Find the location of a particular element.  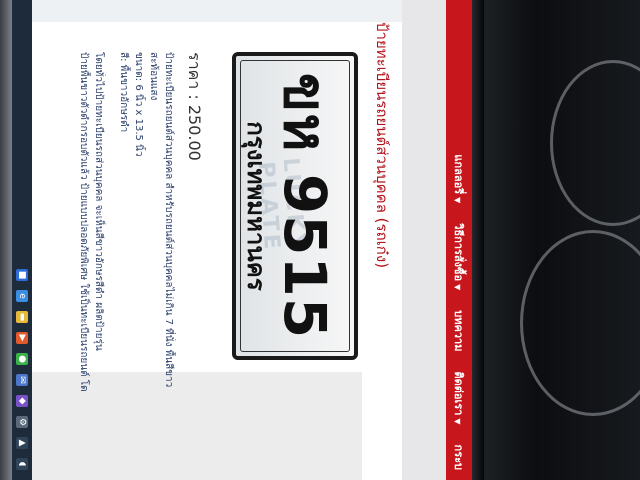

sidebar-column is located at coordinates (187, 426).